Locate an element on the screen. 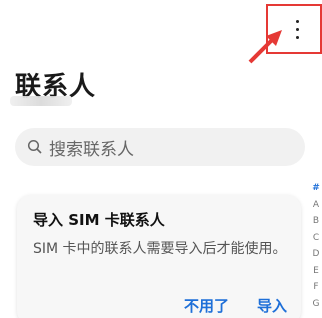 This screenshot has height=318, width=322. skip-button: 不用了 is located at coordinates (206, 305).